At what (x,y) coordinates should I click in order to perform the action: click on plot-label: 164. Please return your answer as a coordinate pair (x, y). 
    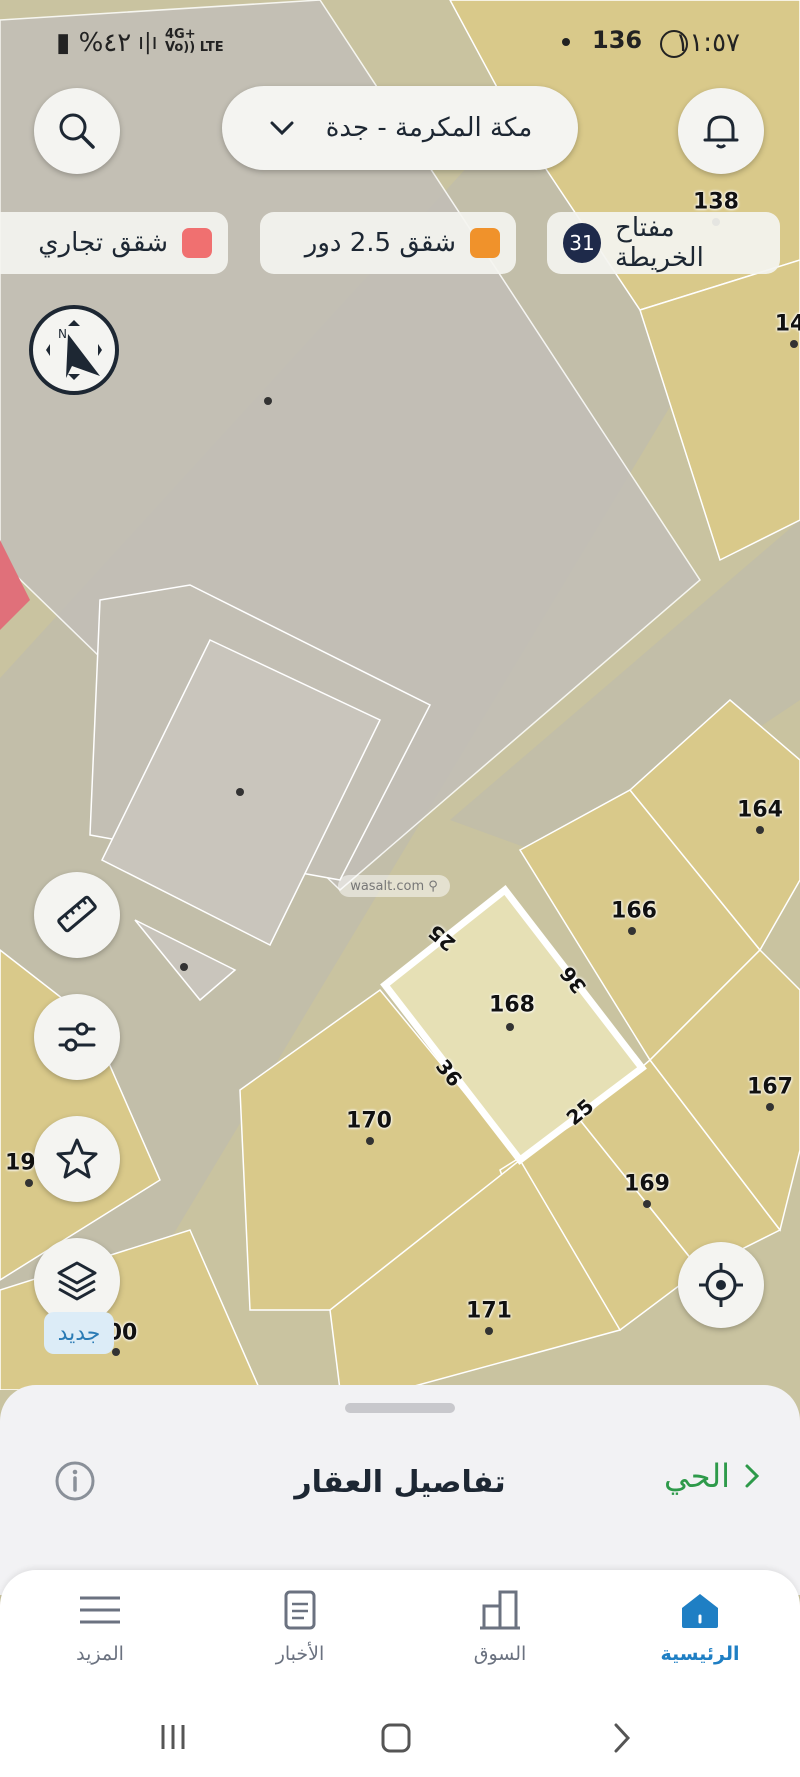
    Looking at the image, I should click on (760, 810).